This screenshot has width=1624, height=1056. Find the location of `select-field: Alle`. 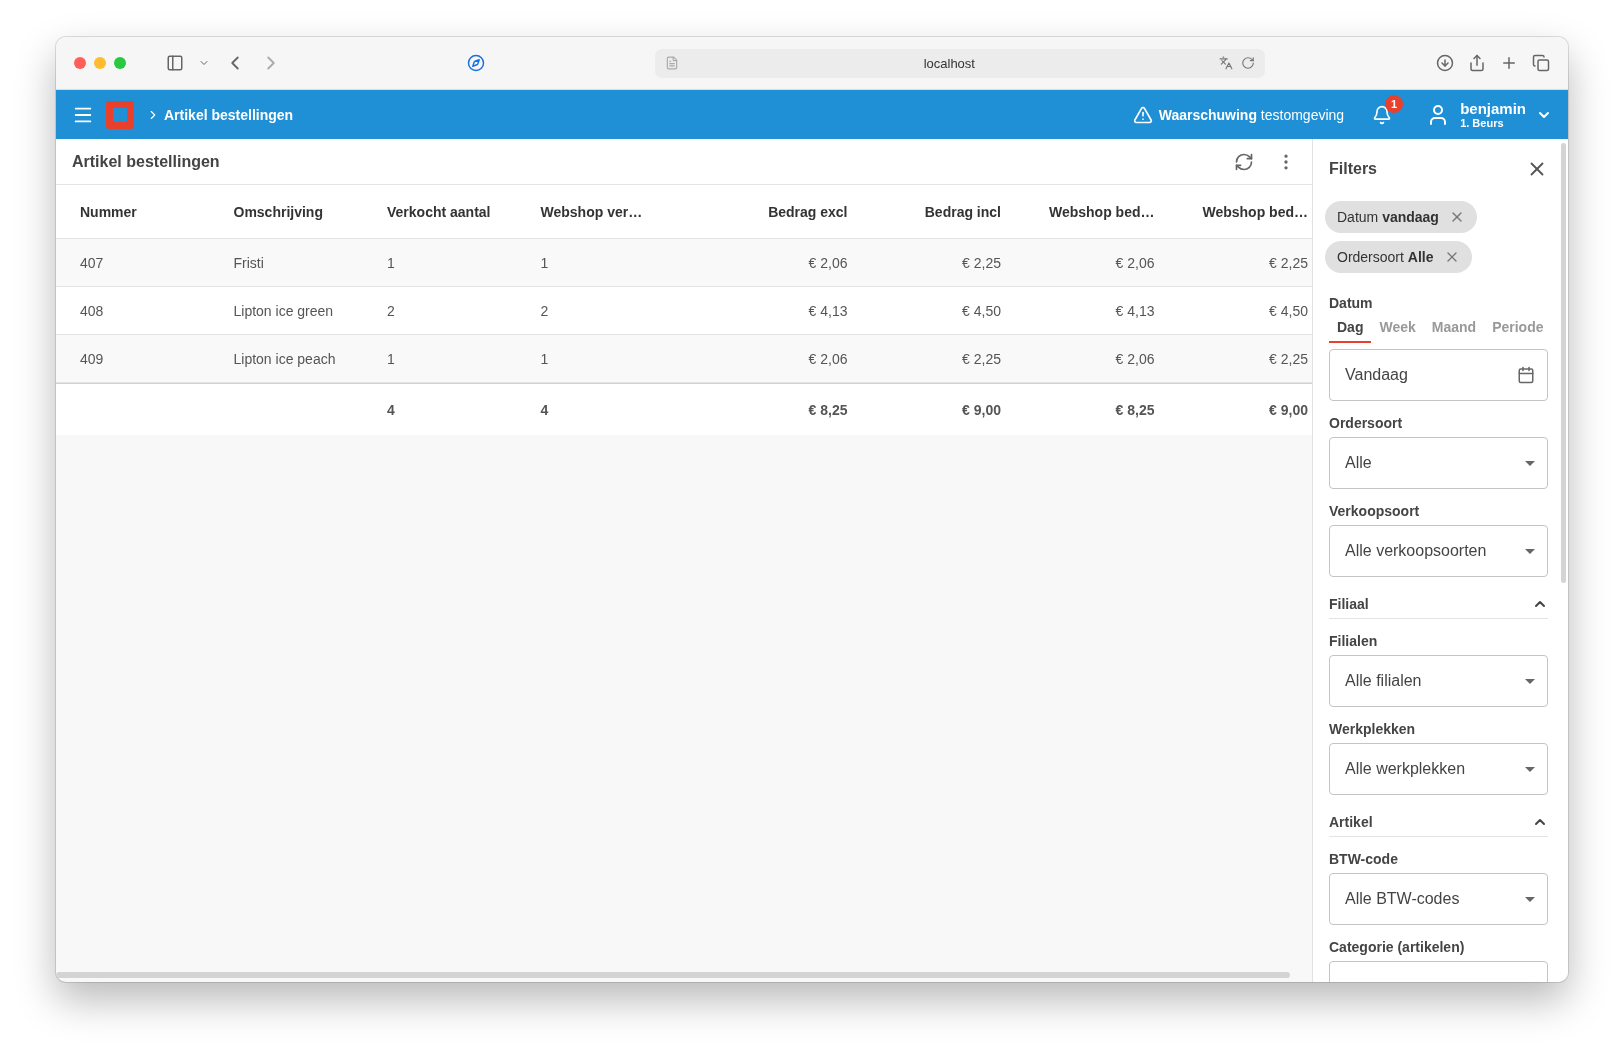

select-field: Alle is located at coordinates (1438, 463).